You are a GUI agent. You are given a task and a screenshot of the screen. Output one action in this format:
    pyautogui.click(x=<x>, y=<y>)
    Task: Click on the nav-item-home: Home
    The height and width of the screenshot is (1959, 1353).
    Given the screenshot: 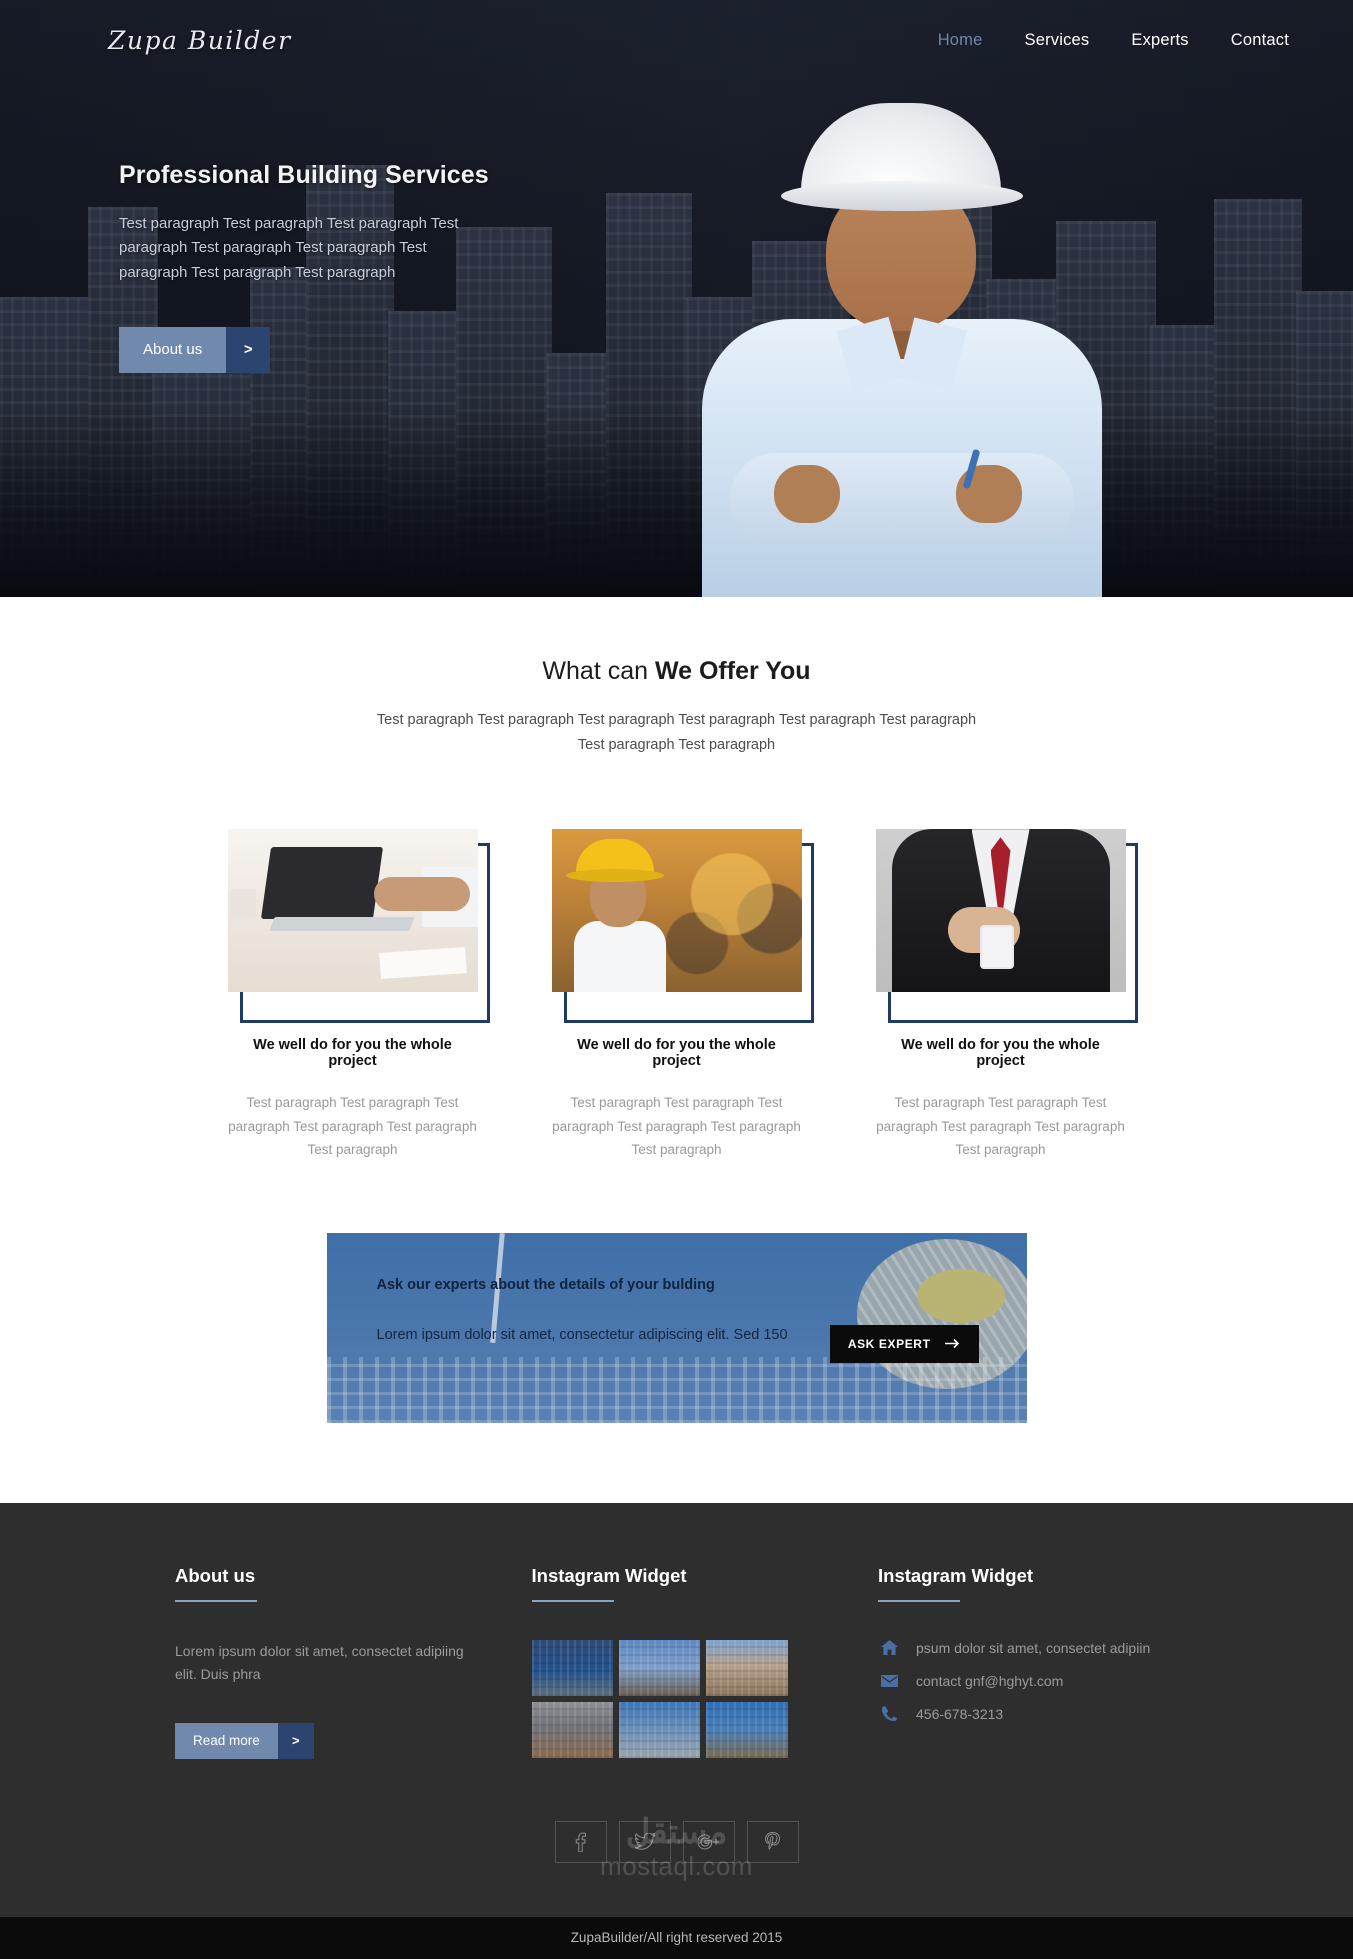 What is the action you would take?
    pyautogui.click(x=960, y=40)
    